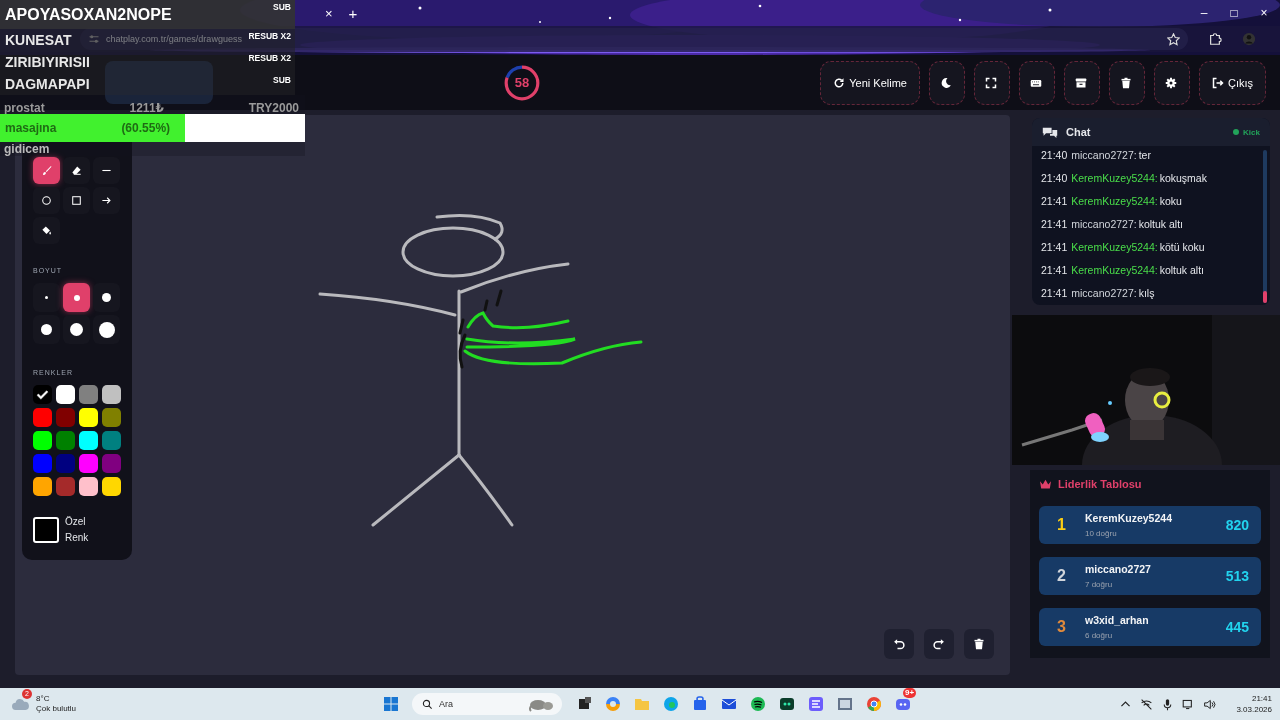 This screenshot has height=720, width=1280. I want to click on weather-text: Çok bulutlu, so click(56, 709).